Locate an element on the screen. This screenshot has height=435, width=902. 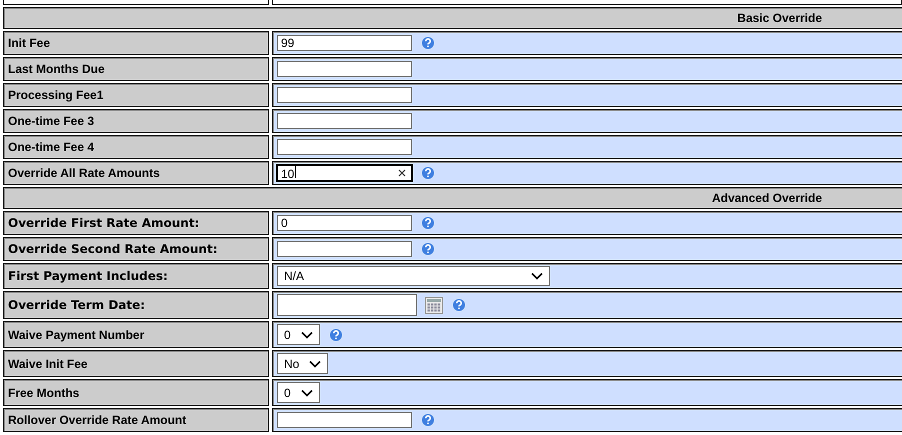
section-header: Basic Override is located at coordinates (452, 18).